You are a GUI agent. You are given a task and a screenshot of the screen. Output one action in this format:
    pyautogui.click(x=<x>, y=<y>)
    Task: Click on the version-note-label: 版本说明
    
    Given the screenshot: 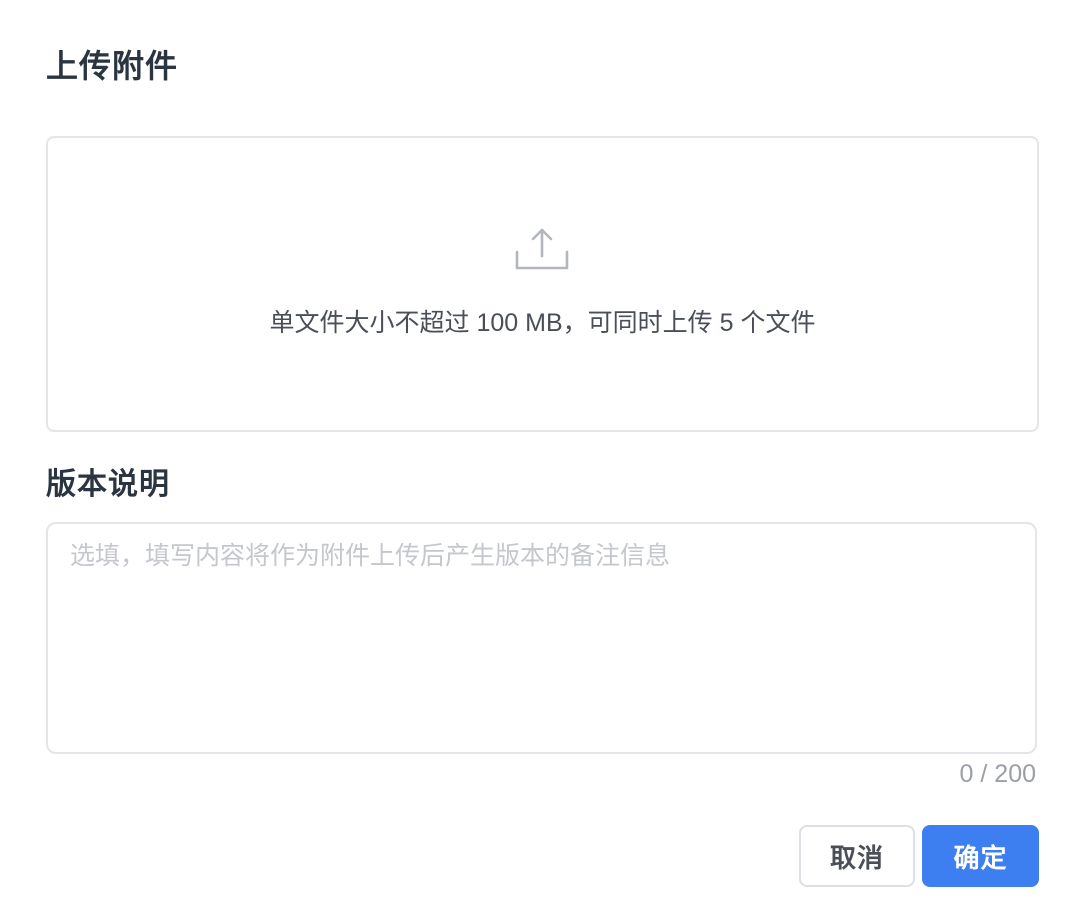 What is the action you would take?
    pyautogui.click(x=108, y=484)
    